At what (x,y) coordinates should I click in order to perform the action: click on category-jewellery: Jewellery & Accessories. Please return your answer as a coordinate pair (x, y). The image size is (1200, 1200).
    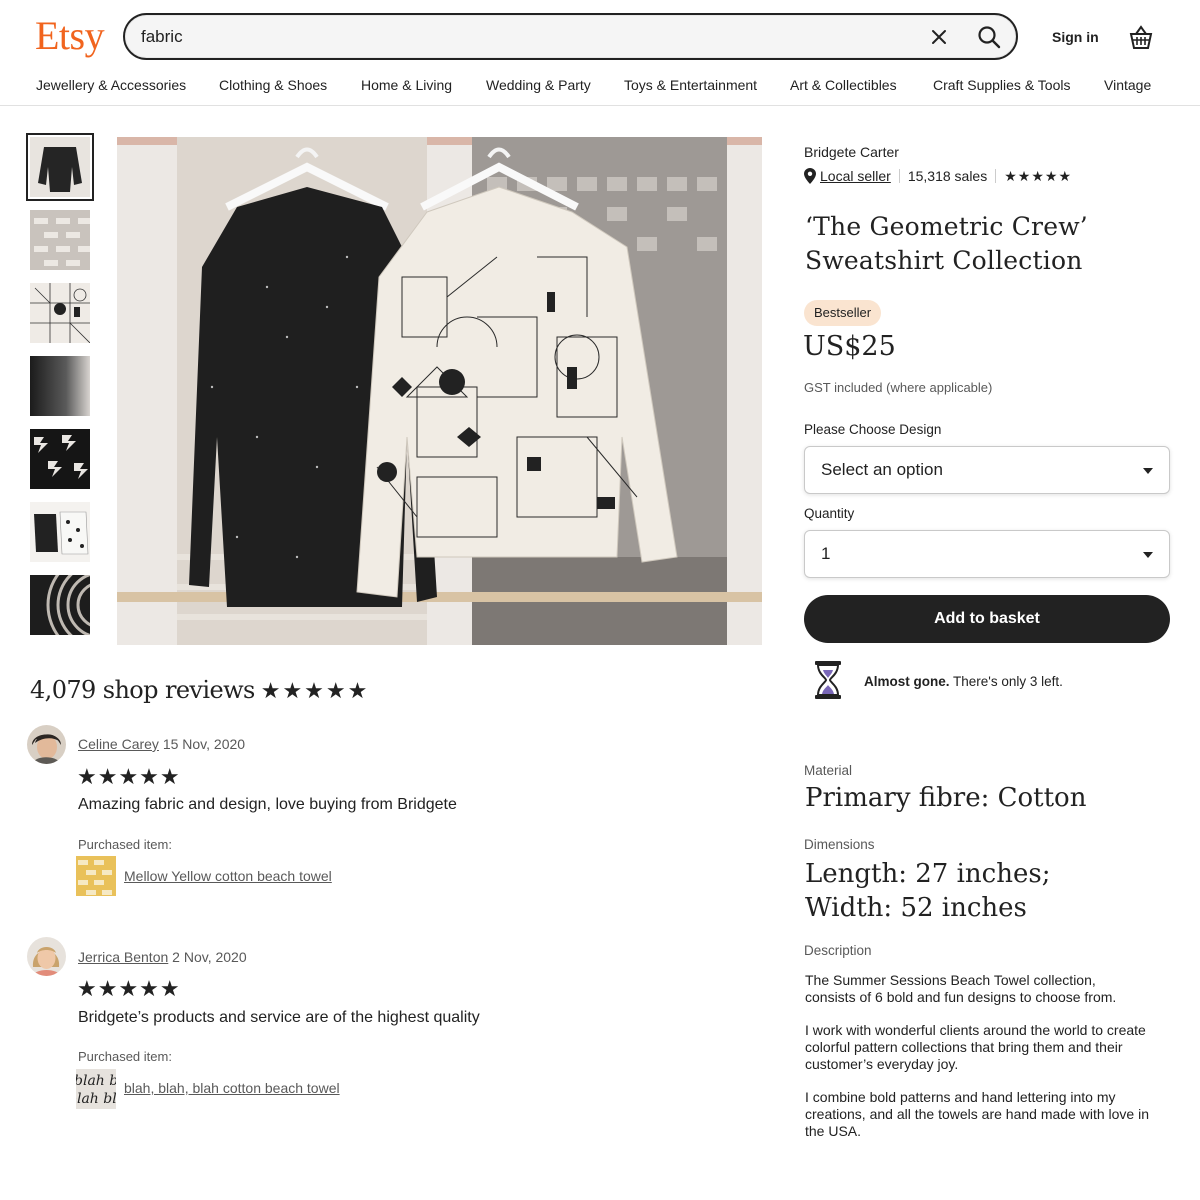
    Looking at the image, I should click on (111, 85).